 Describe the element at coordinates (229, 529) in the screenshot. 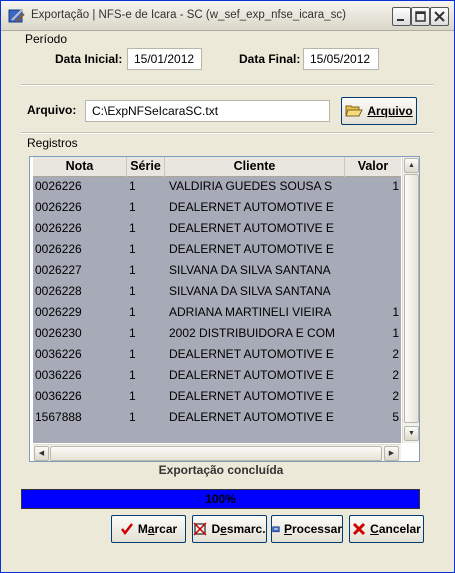

I see `desmarcar-button: Desmarc.` at that location.